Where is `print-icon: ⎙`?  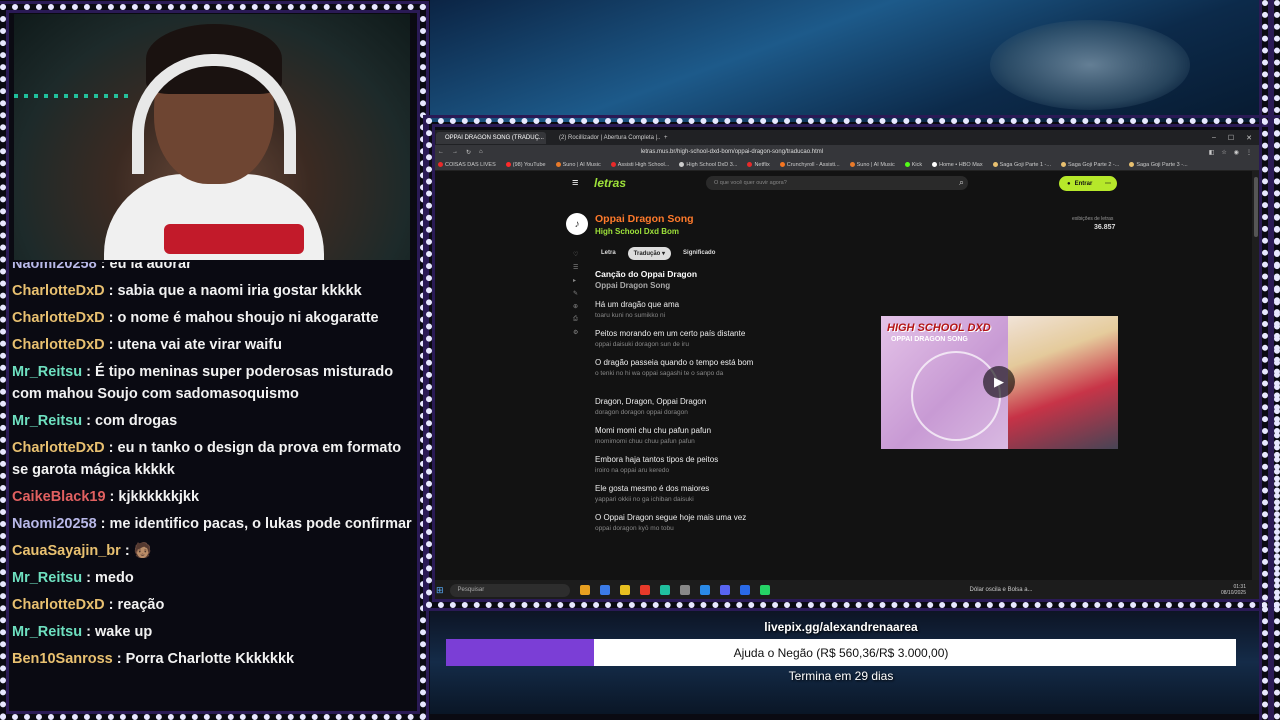
print-icon: ⎙ is located at coordinates (575, 319).